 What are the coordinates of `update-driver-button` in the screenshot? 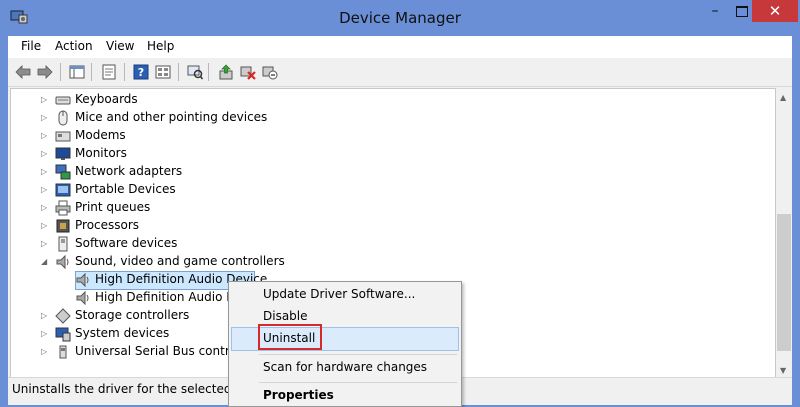 It's located at (226, 72).